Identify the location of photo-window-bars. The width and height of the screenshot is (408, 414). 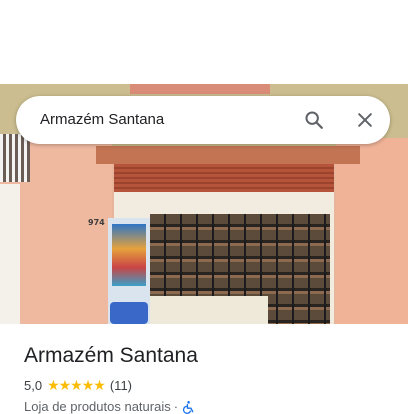
(15, 158).